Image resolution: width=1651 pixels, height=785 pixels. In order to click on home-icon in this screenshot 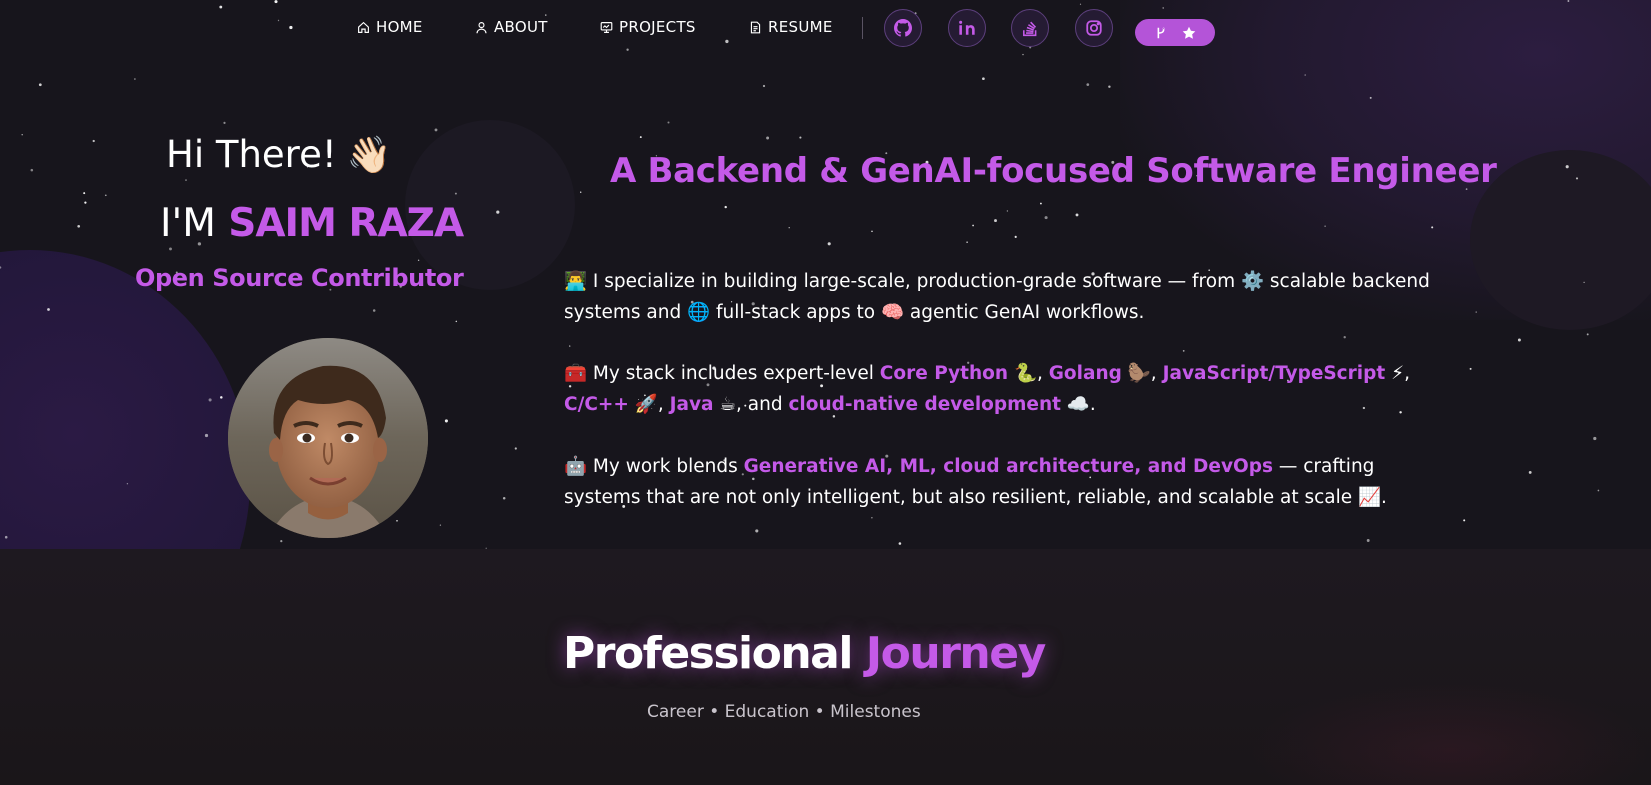, I will do `click(363, 27)`.